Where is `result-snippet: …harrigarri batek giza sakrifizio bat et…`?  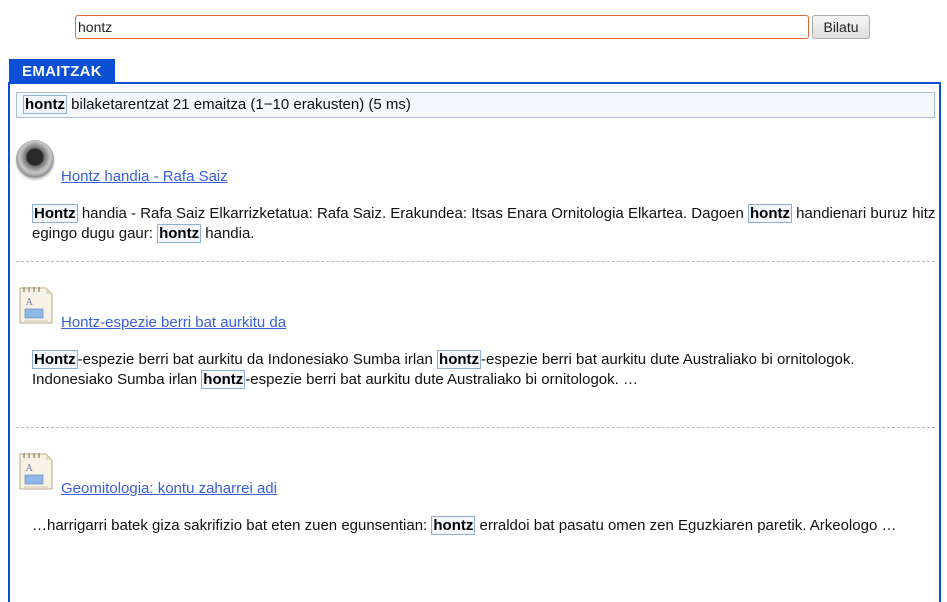 result-snippet: …harrigarri batek giza sakrifizio bat et… is located at coordinates (484, 526).